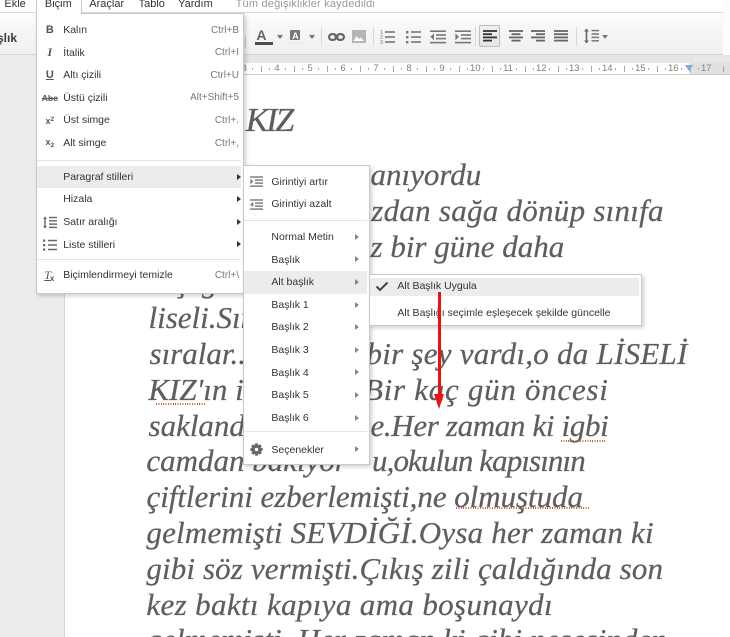 Image resolution: width=730 pixels, height=637 pixels. Describe the element at coordinates (381, 42) in the screenshot. I see `svg-text: 3` at that location.